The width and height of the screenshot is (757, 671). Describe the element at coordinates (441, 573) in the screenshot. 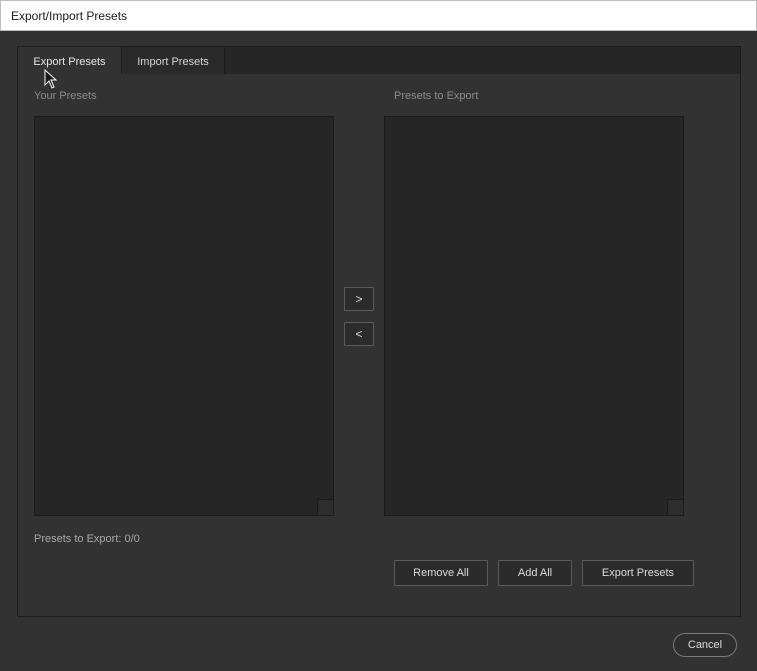

I see `remove-all-button: Remove All` at that location.